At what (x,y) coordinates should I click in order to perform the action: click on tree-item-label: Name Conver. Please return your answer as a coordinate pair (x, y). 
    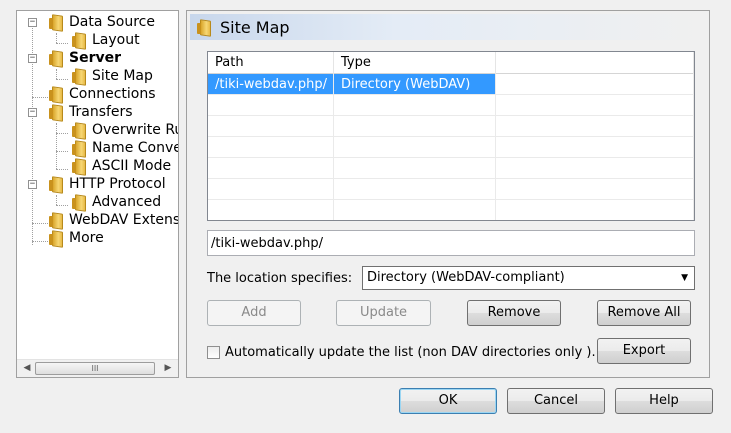
    Looking at the image, I should click on (135, 148).